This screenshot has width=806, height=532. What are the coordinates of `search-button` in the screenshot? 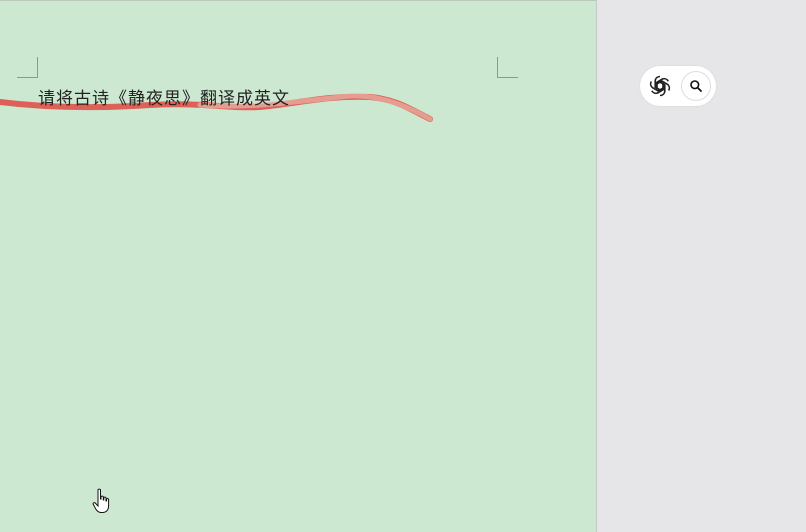 It's located at (696, 86).